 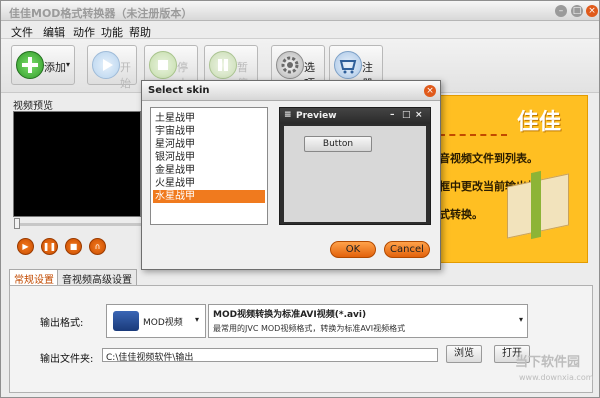 What do you see at coordinates (270, 355) in the screenshot?
I see `output-folder-input: C:\佳佳视频软件\输出` at bounding box center [270, 355].